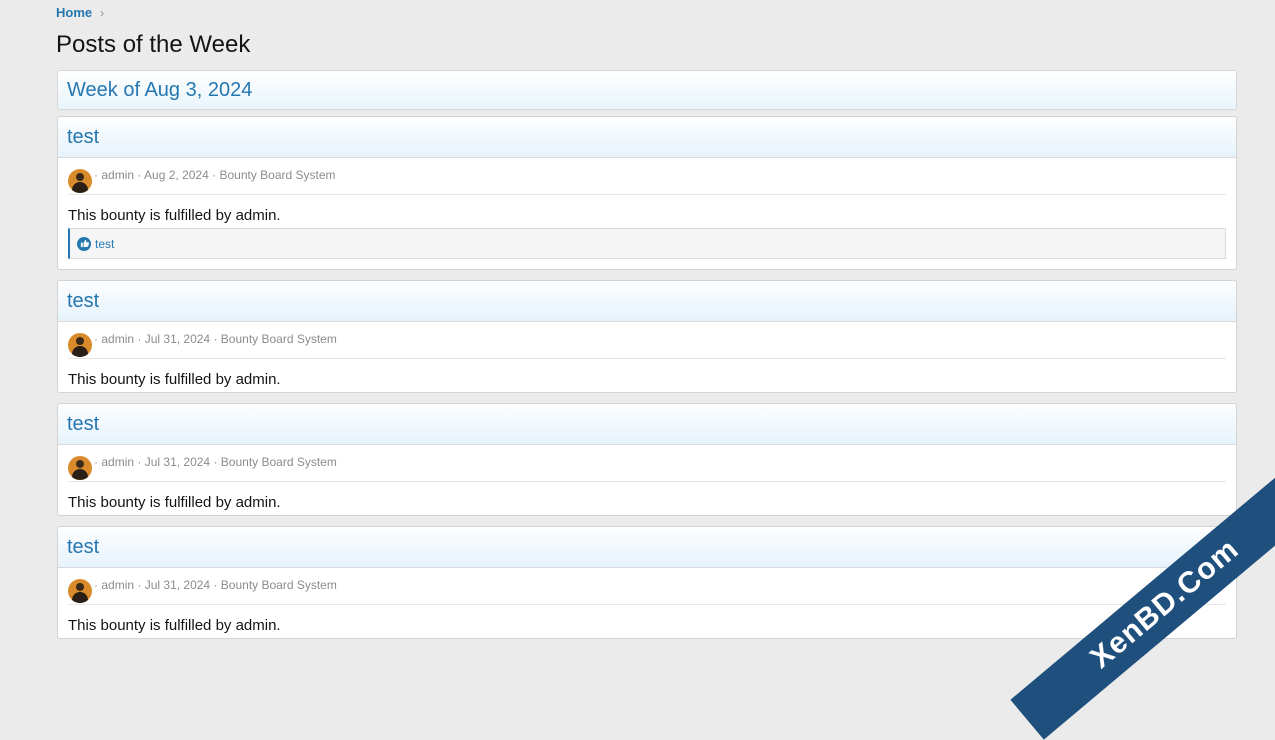 Image resolution: width=1275 pixels, height=740 pixels. What do you see at coordinates (647, 90) in the screenshot?
I see `week-header: Week of Aug 3, 2024` at bounding box center [647, 90].